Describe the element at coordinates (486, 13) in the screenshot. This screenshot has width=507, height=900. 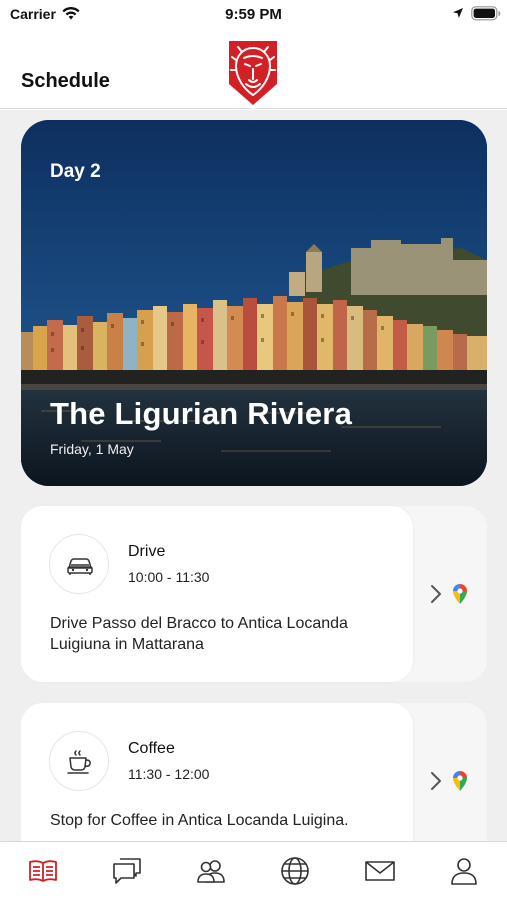
I see `battery-icon` at that location.